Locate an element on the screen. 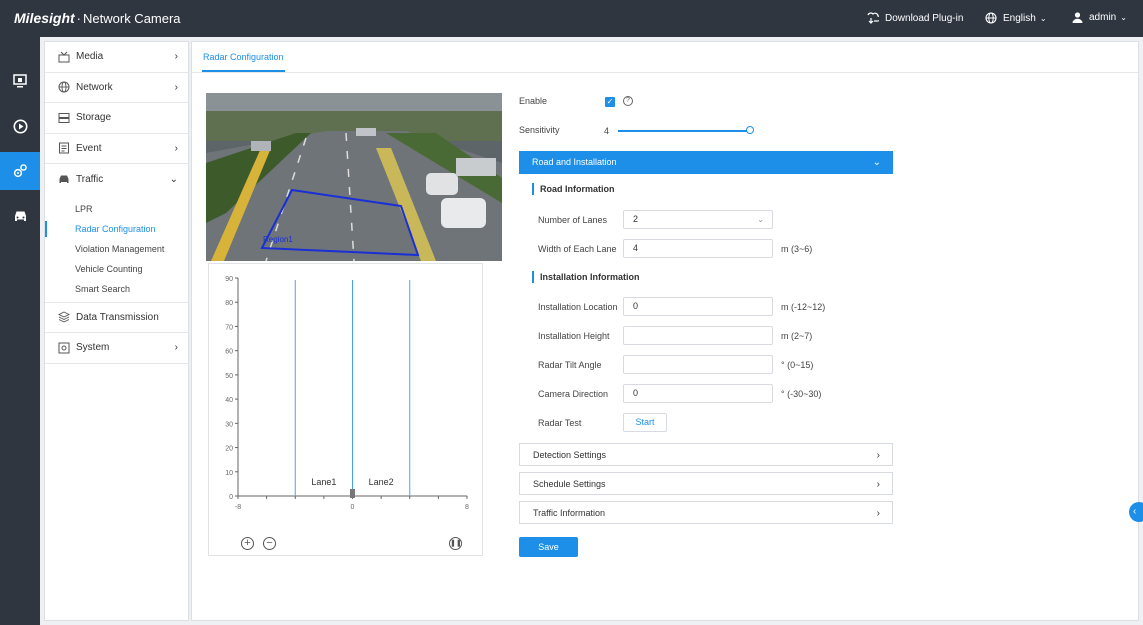 The image size is (1143, 625). app-logo: Milesight · Network Camera is located at coordinates (97, 18).